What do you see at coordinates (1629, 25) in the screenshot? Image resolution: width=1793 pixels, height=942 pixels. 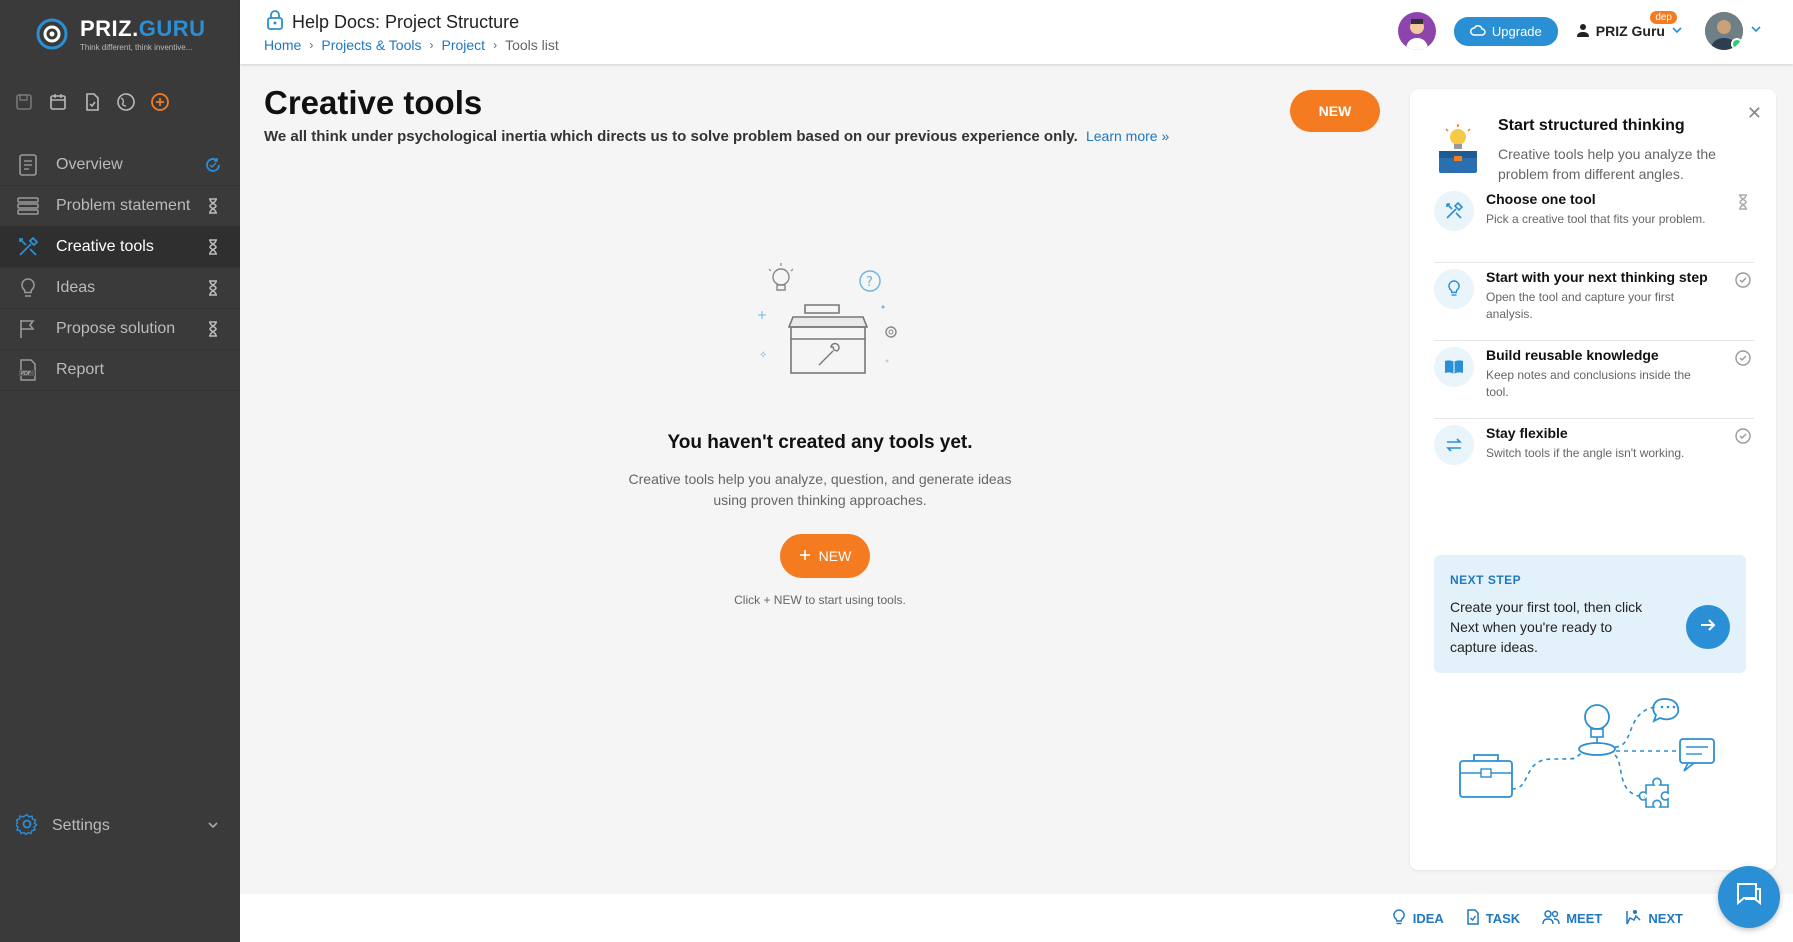 I see `user-menu: PRIZ Guru dep` at bounding box center [1629, 25].